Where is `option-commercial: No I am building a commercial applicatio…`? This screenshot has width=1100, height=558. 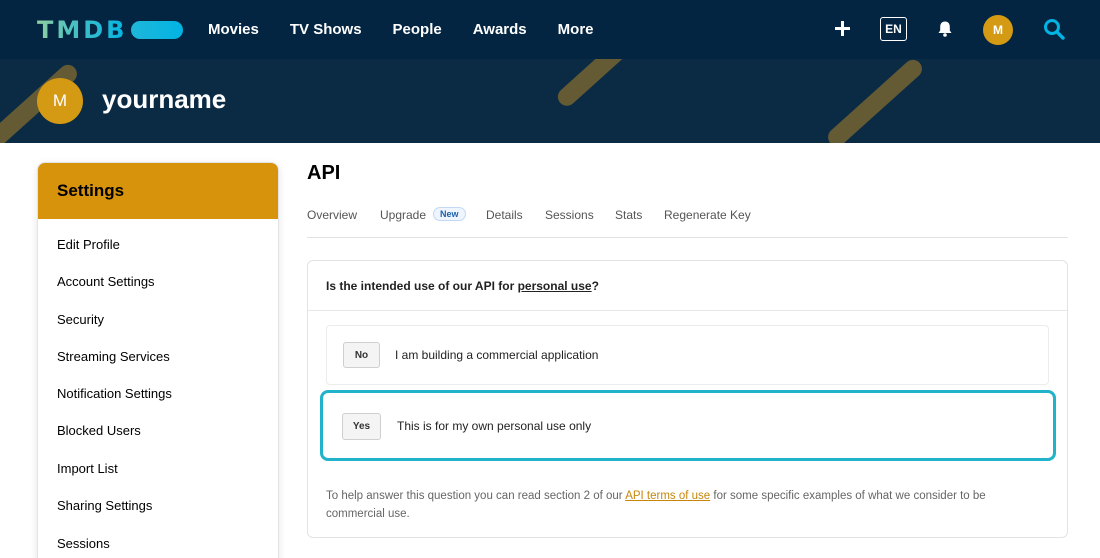
option-commercial: No I am building a commercial applicatio… is located at coordinates (687, 355).